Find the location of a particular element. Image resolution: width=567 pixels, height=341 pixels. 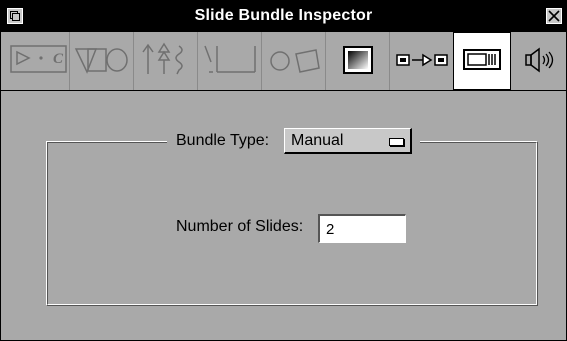

speaker-sound-tool-icon is located at coordinates (539, 60).